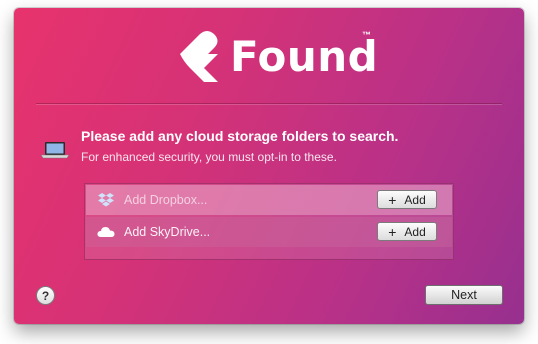 The width and height of the screenshot is (538, 344). What do you see at coordinates (269, 232) in the screenshot?
I see `list-item-skydrive: Add SkyDrive... + Add` at bounding box center [269, 232].